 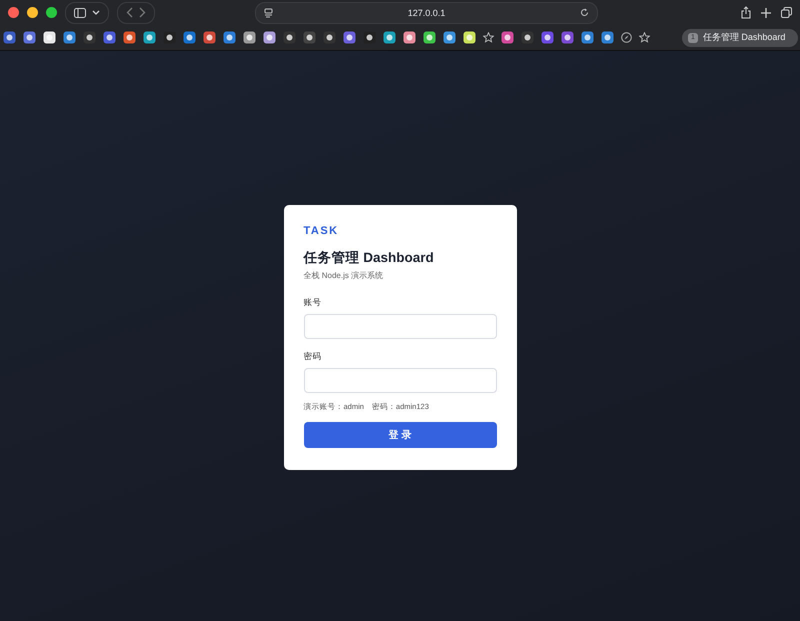 I want to click on address-bar: 127.0.0.1, so click(x=426, y=13).